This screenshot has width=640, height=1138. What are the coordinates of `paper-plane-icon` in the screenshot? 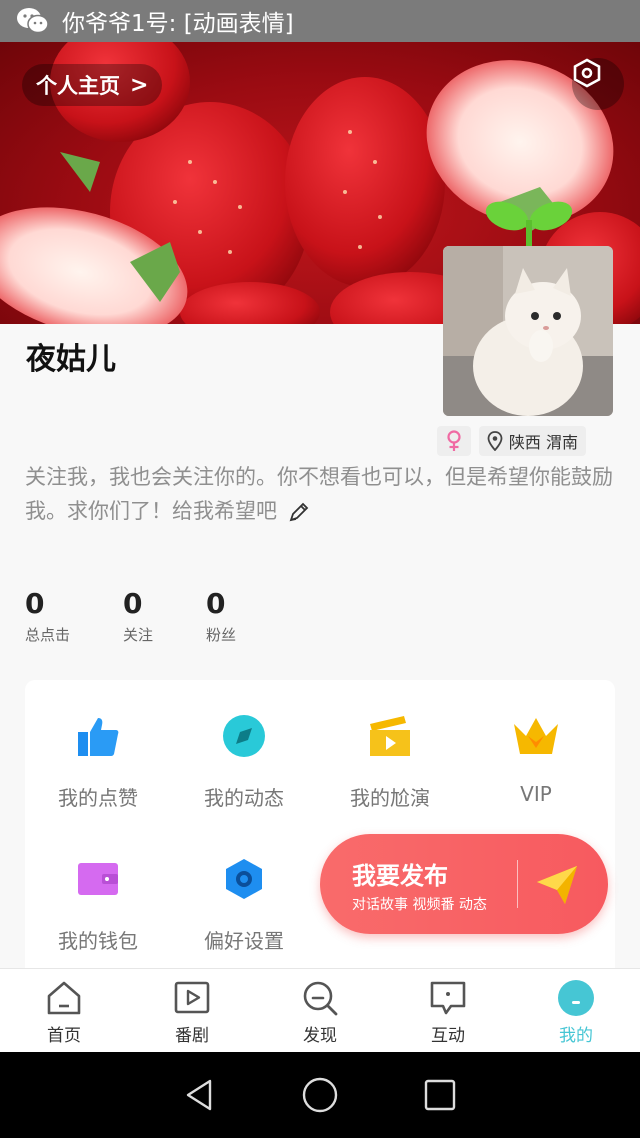 It's located at (557, 885).